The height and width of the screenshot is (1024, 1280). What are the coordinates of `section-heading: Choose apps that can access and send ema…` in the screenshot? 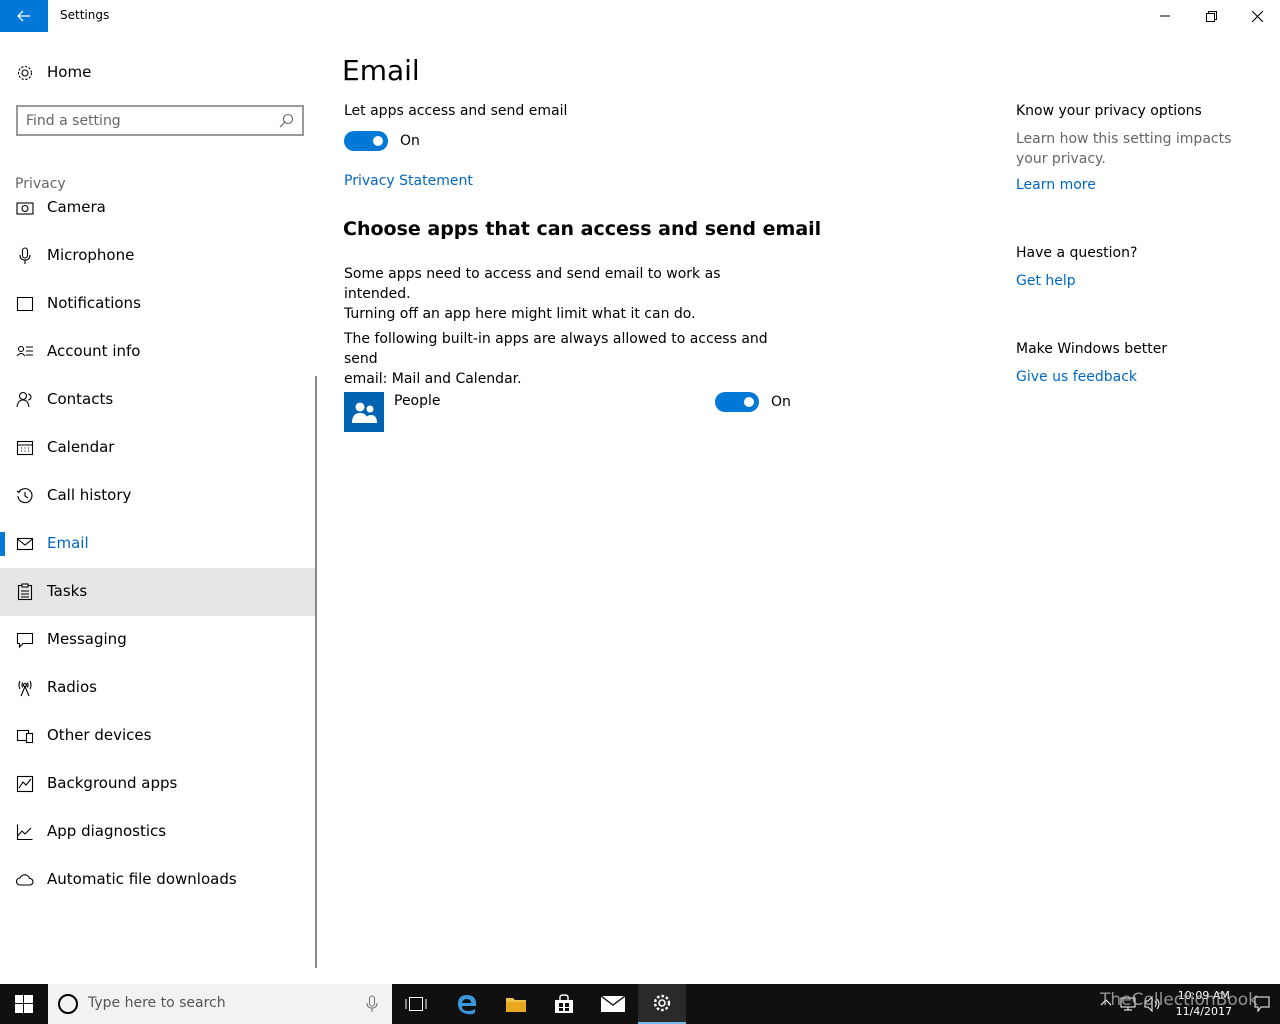 It's located at (582, 229).